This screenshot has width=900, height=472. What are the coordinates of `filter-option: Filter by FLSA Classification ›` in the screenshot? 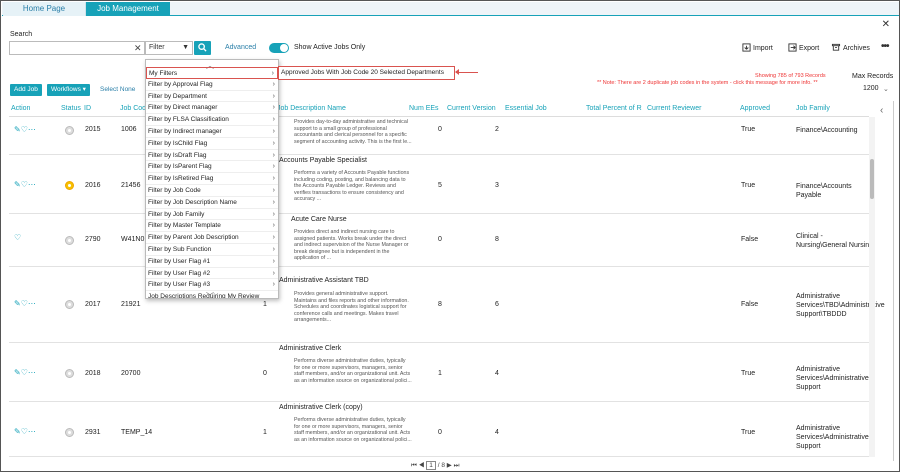 It's located at (212, 120).